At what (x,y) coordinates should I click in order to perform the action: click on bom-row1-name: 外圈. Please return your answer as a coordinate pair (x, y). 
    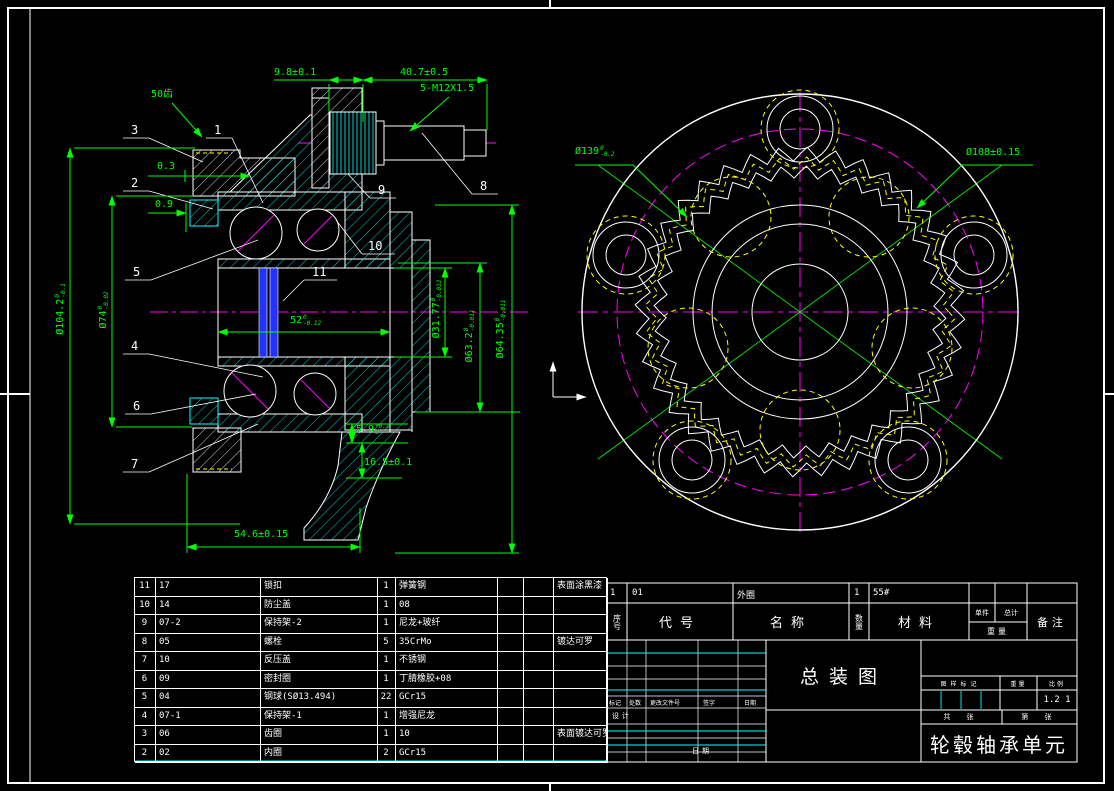
    Looking at the image, I should click on (746, 596).